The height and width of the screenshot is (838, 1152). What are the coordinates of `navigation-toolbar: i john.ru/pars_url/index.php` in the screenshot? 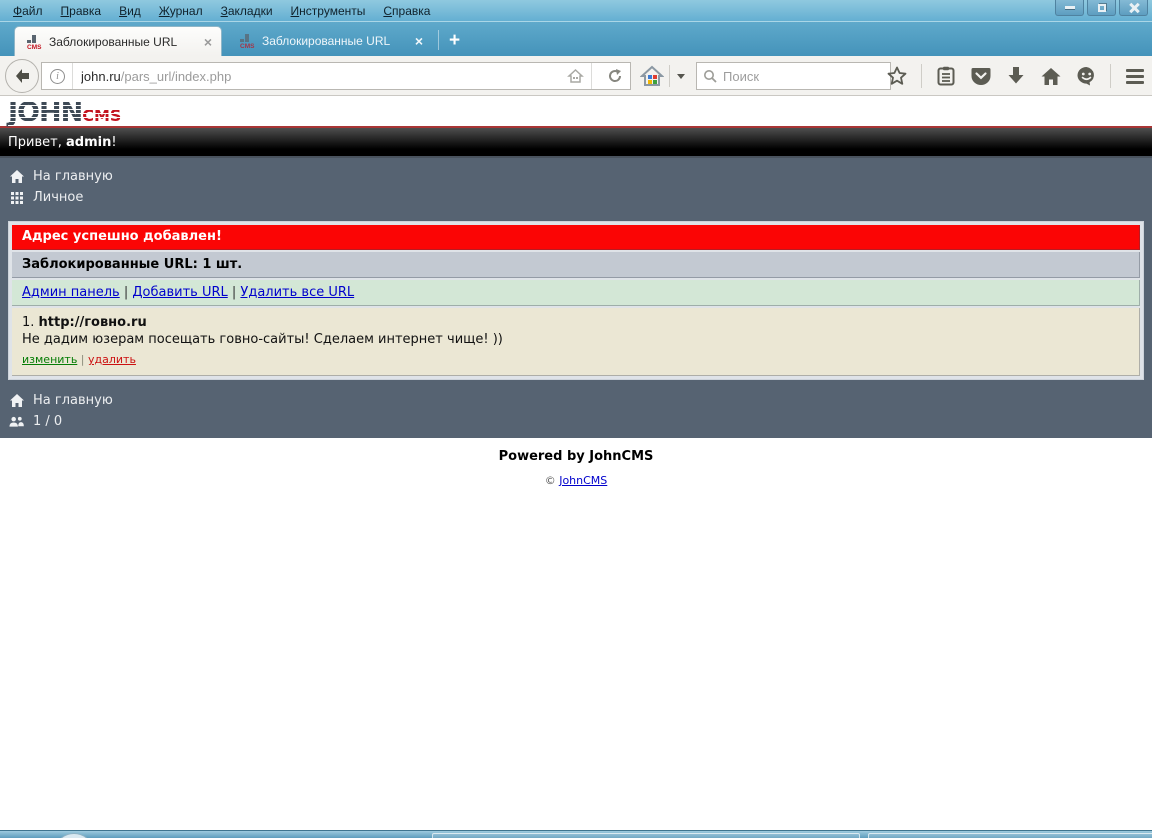 It's located at (576, 76).